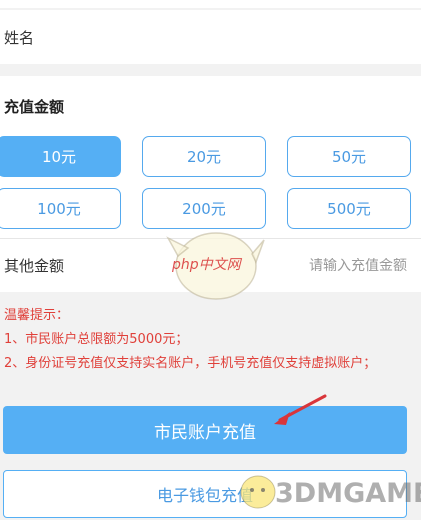 Image resolution: width=421 pixels, height=520 pixels. I want to click on php-watermark-logo: php中文网, so click(215, 266).